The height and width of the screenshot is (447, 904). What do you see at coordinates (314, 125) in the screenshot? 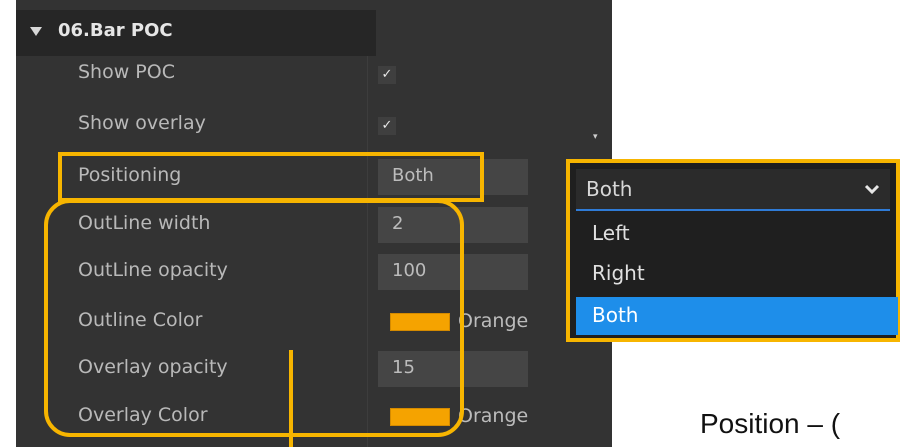
I see `row-show-overlay: Show overlay ✓` at bounding box center [314, 125].